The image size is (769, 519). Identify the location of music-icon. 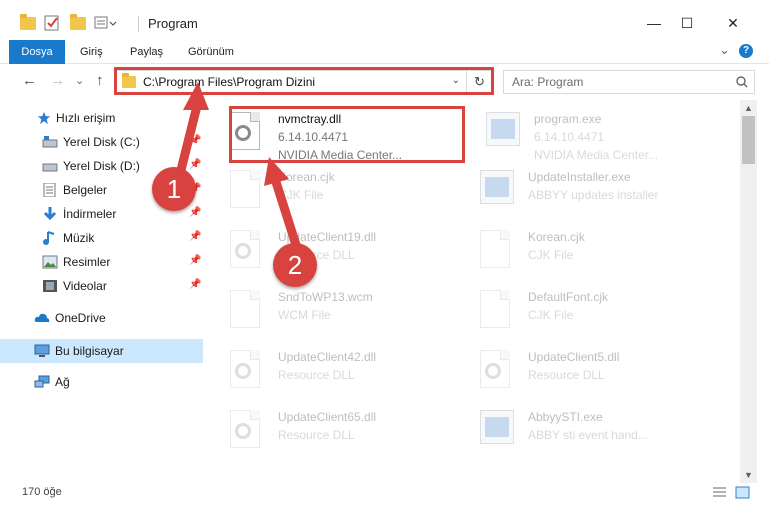
(49, 238).